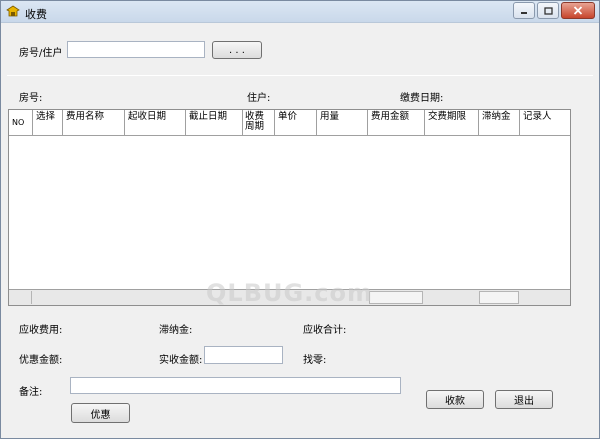 Image resolution: width=600 pixels, height=439 pixels. What do you see at coordinates (136, 49) in the screenshot?
I see `room-resident-input` at bounding box center [136, 49].